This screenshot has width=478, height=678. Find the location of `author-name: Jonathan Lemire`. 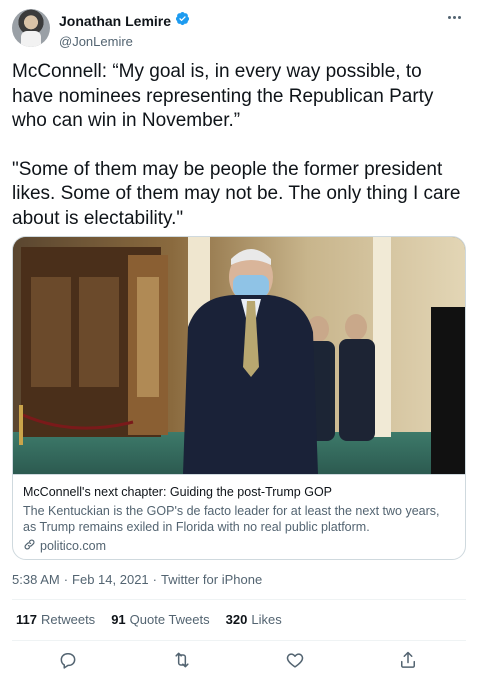

author-name: Jonathan Lemire is located at coordinates (115, 21).